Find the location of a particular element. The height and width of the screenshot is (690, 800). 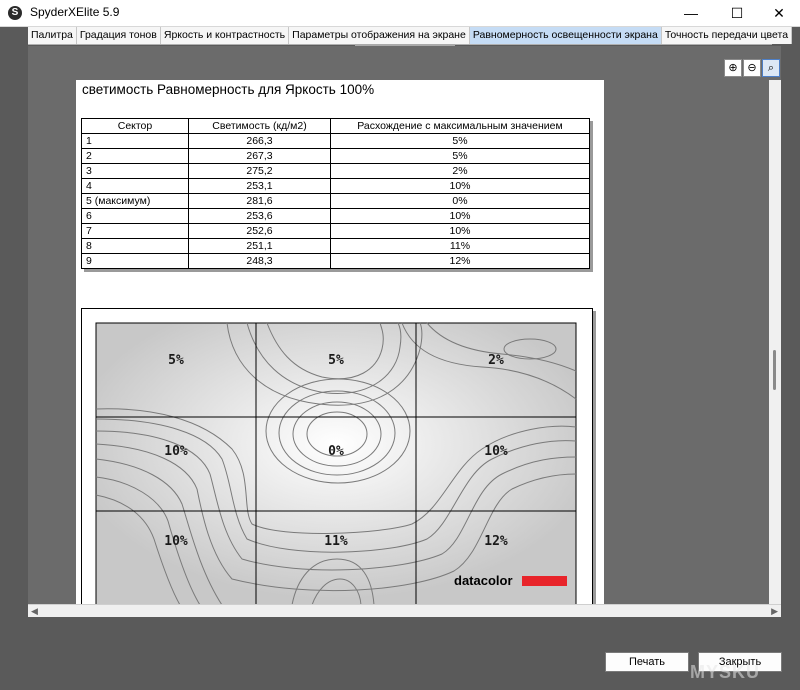

zoom-out-icon: ⊖ is located at coordinates (752, 68).